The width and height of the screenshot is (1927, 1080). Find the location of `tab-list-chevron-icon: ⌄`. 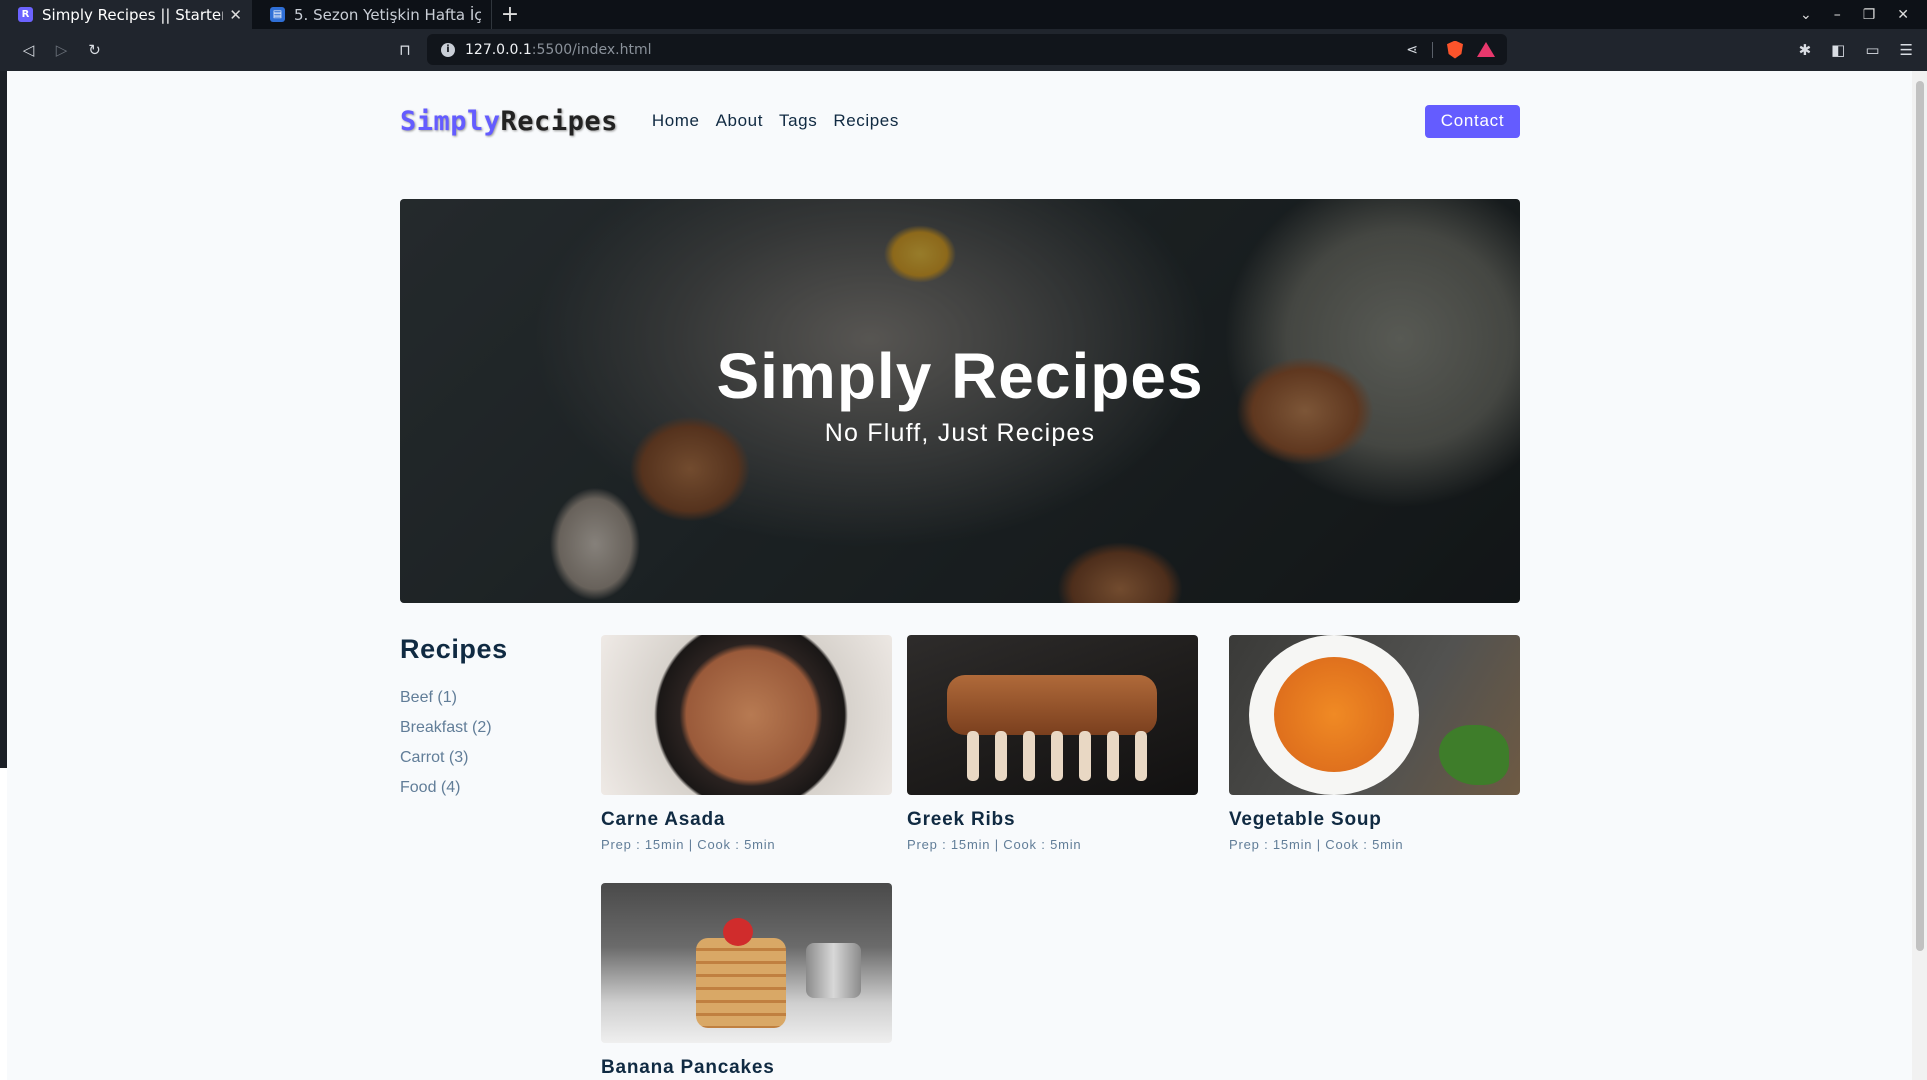

tab-list-chevron-icon: ⌄ is located at coordinates (1806, 15).